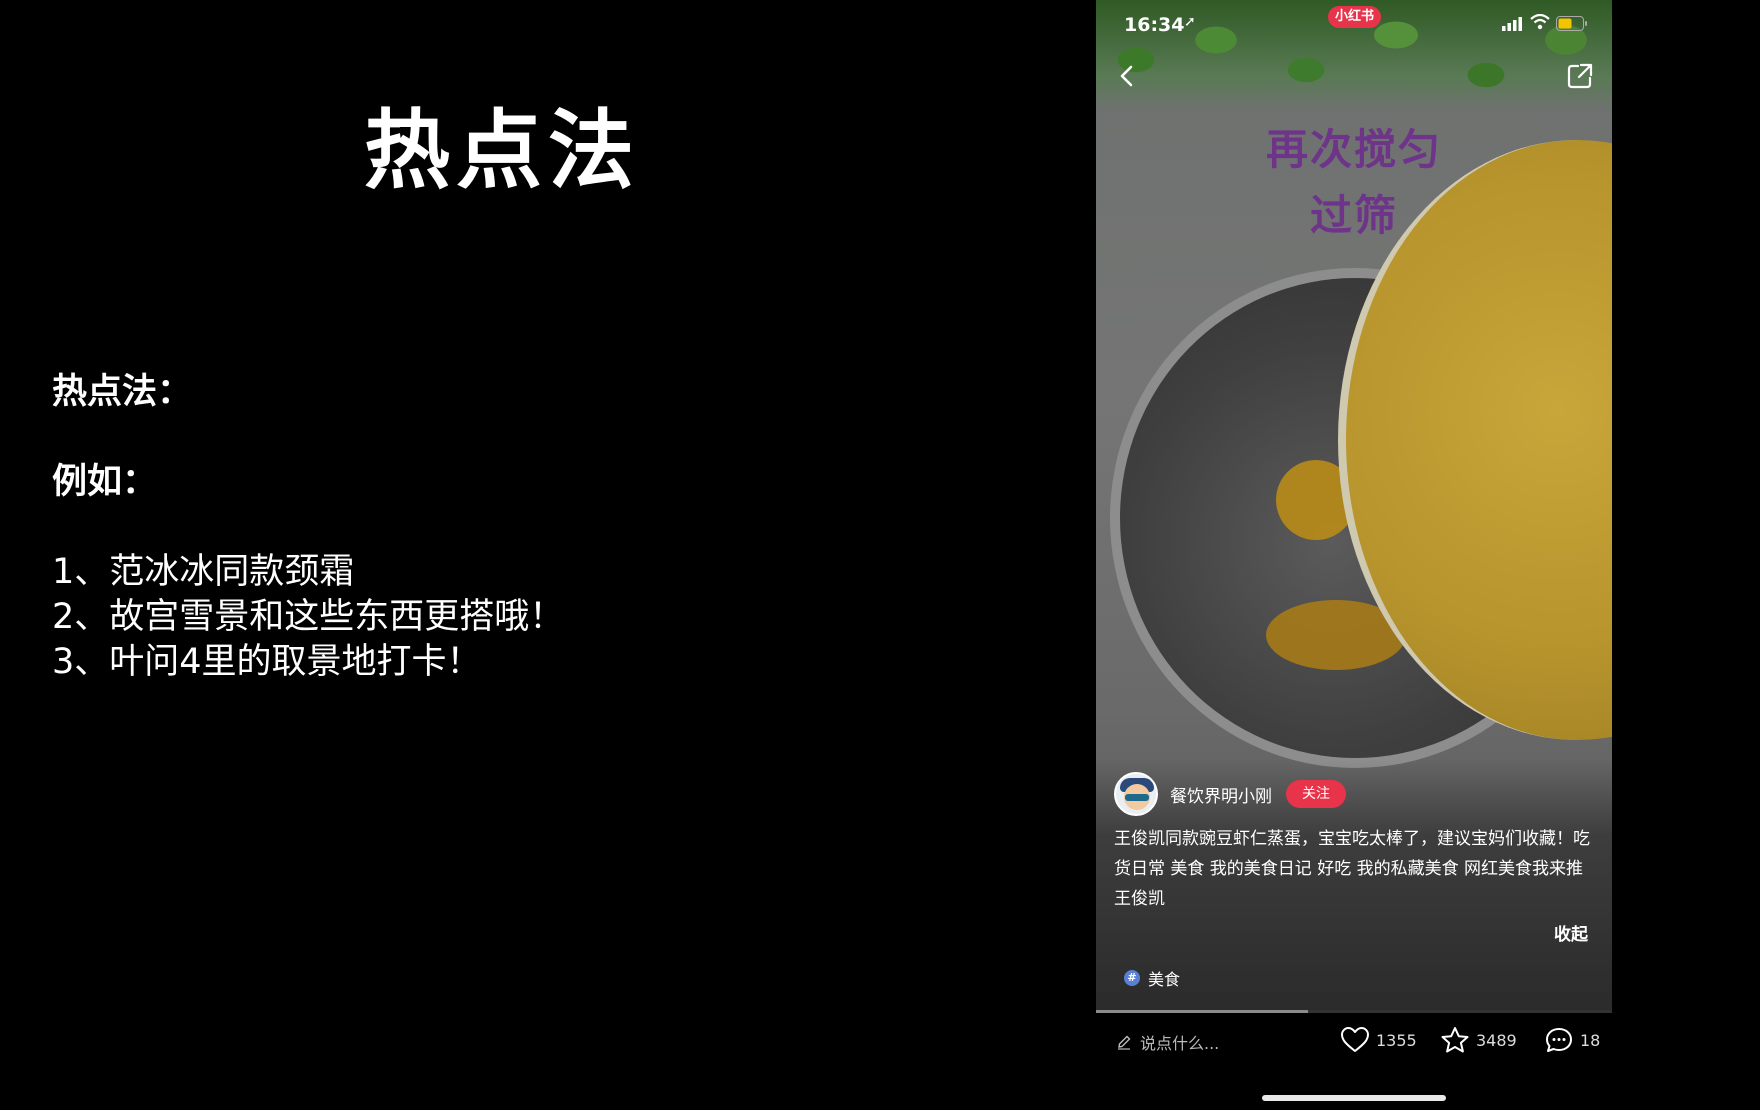  I want to click on slide-item: 3、叶问4里的取景地打卡！, so click(267, 662).